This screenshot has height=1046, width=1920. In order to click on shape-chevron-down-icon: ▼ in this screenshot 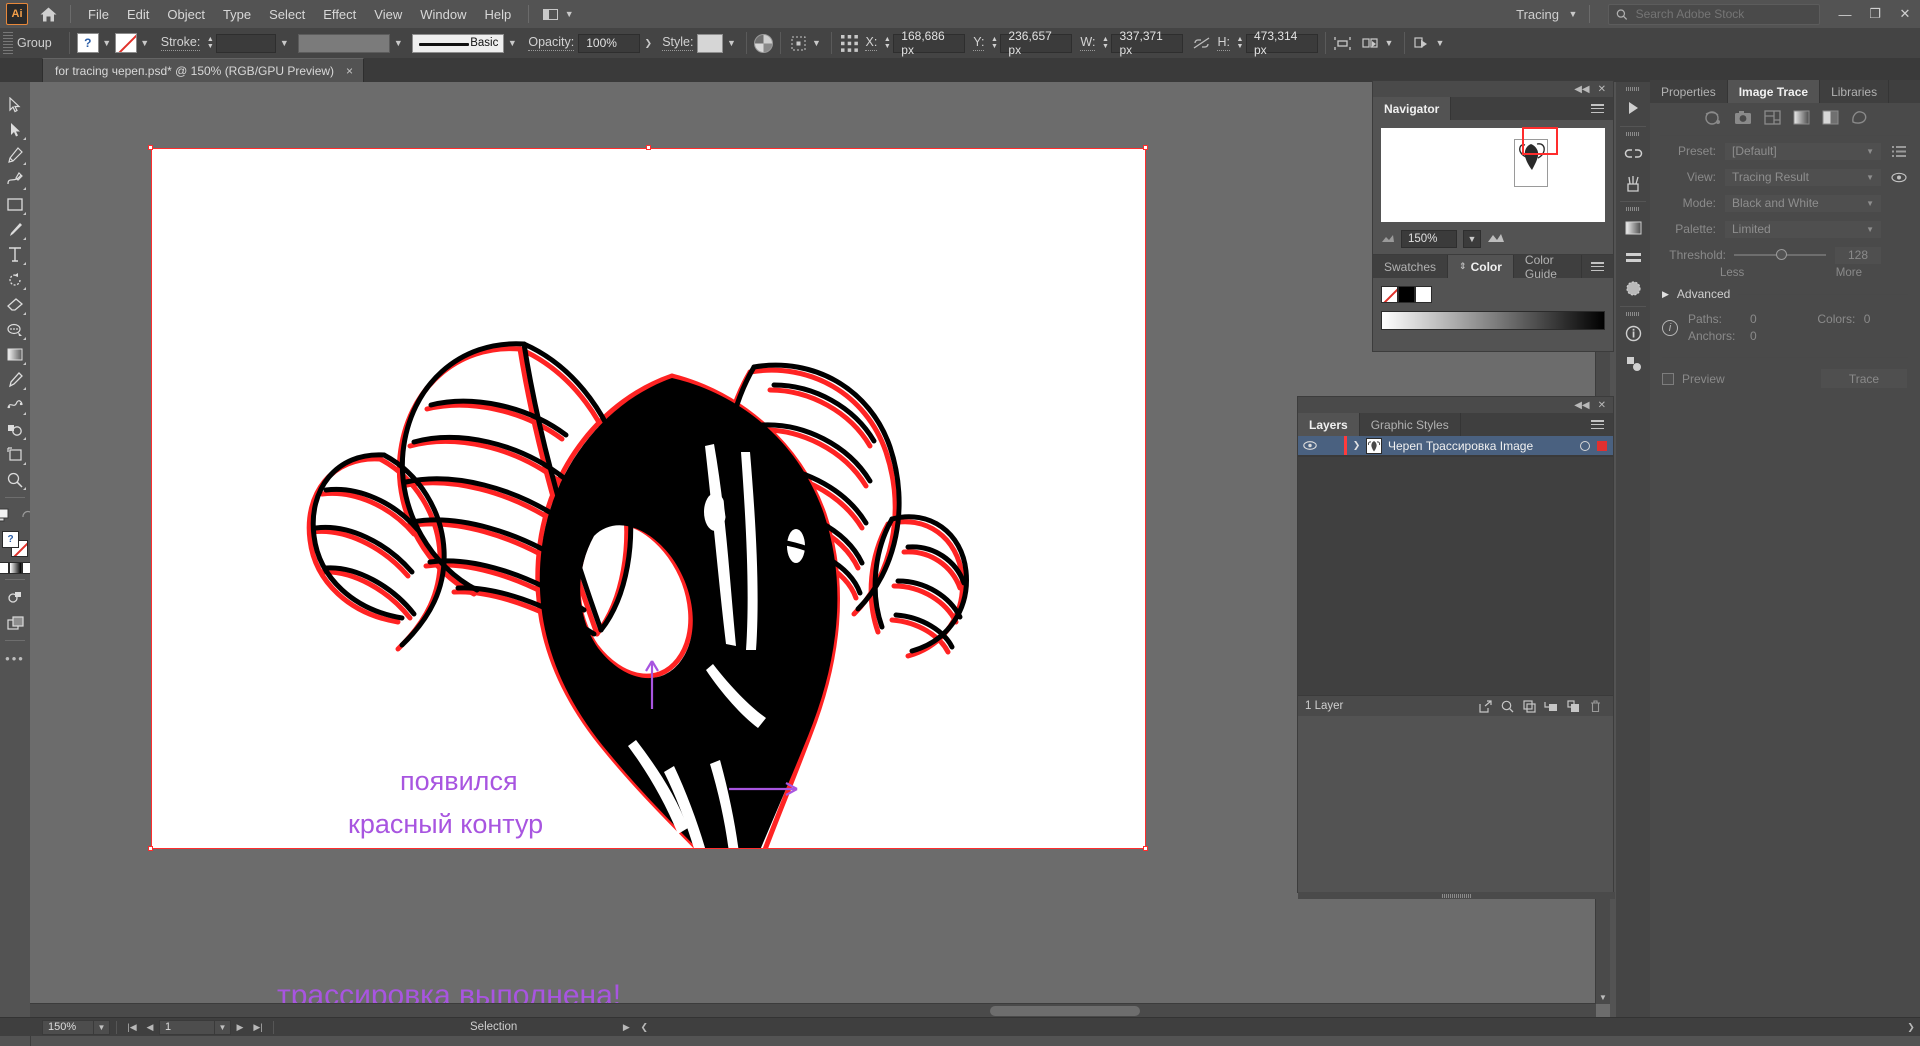, I will do `click(1389, 43)`.